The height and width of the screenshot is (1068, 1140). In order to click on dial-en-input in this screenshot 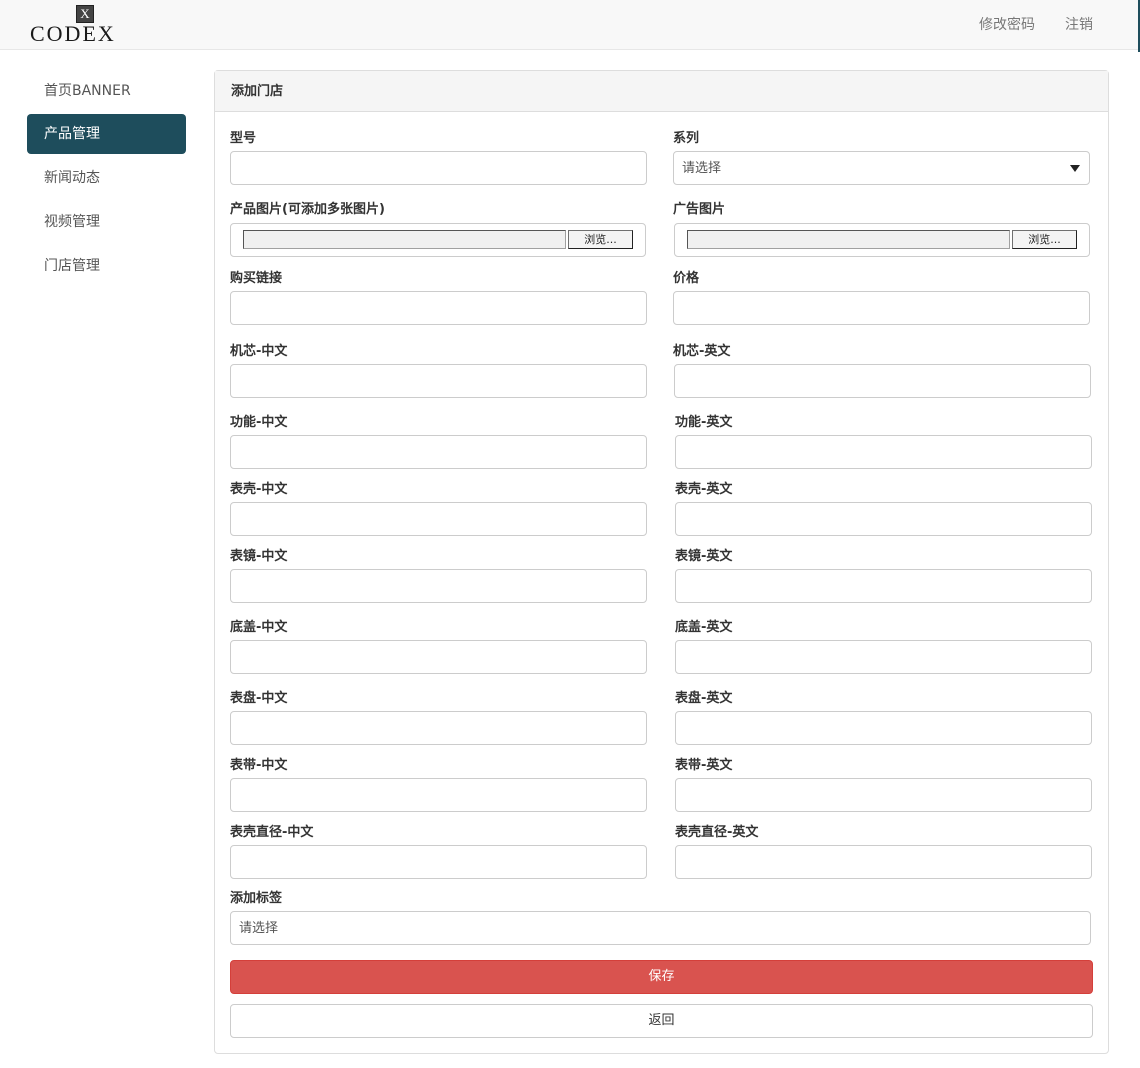, I will do `click(883, 728)`.